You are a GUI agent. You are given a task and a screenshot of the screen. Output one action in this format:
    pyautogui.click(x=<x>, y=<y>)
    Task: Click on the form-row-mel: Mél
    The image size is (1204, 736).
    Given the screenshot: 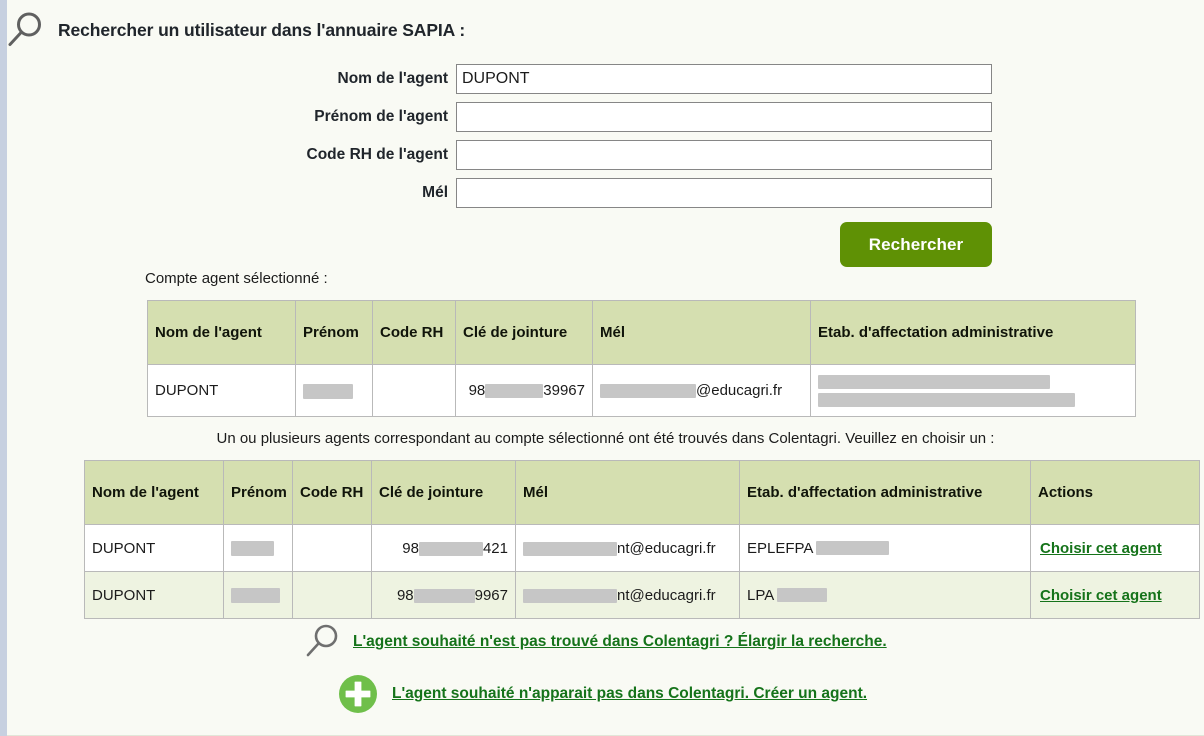 What is the action you would take?
    pyautogui.click(x=499, y=193)
    